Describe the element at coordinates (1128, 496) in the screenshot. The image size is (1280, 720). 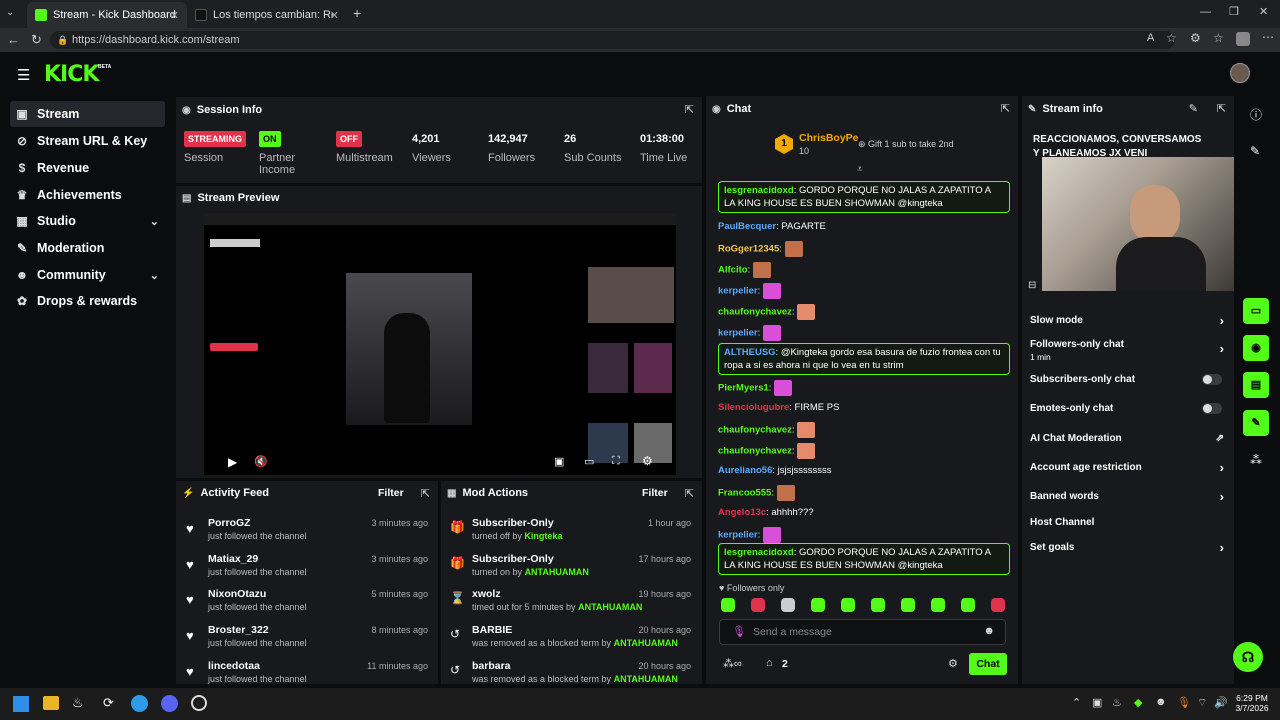
I see `setting-banned-words: Banned words ›` at that location.